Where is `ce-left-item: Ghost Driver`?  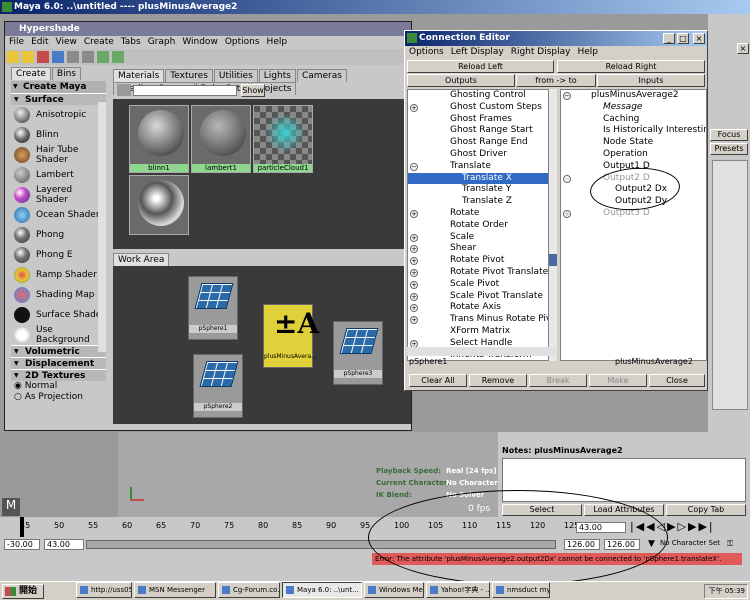 ce-left-item: Ghost Driver is located at coordinates (478, 155).